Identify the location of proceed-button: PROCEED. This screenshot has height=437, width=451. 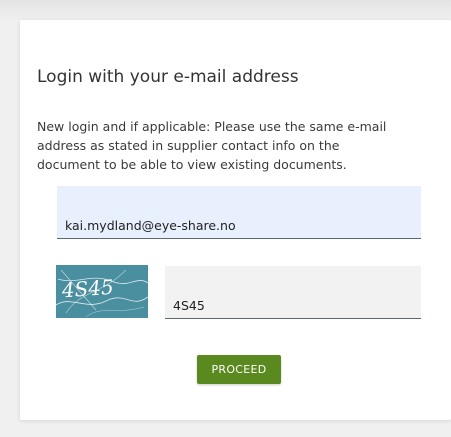
(239, 369).